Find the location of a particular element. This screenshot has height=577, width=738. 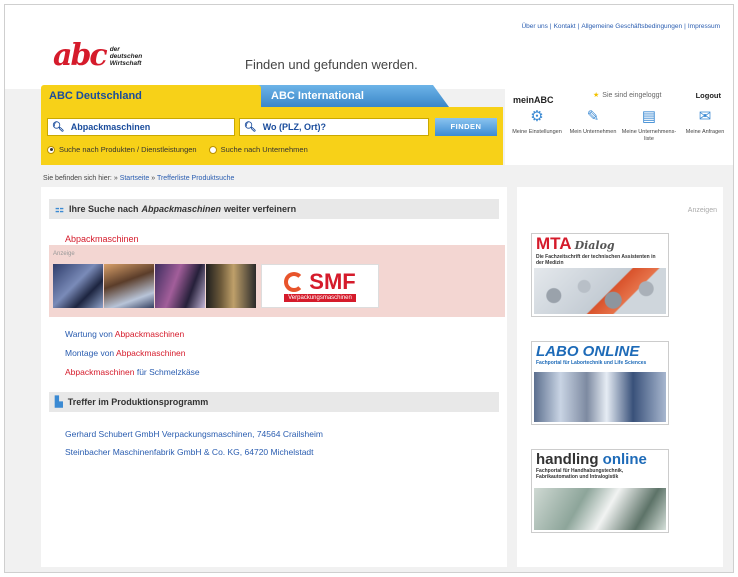

banner-title-main: handling is located at coordinates (567, 459).